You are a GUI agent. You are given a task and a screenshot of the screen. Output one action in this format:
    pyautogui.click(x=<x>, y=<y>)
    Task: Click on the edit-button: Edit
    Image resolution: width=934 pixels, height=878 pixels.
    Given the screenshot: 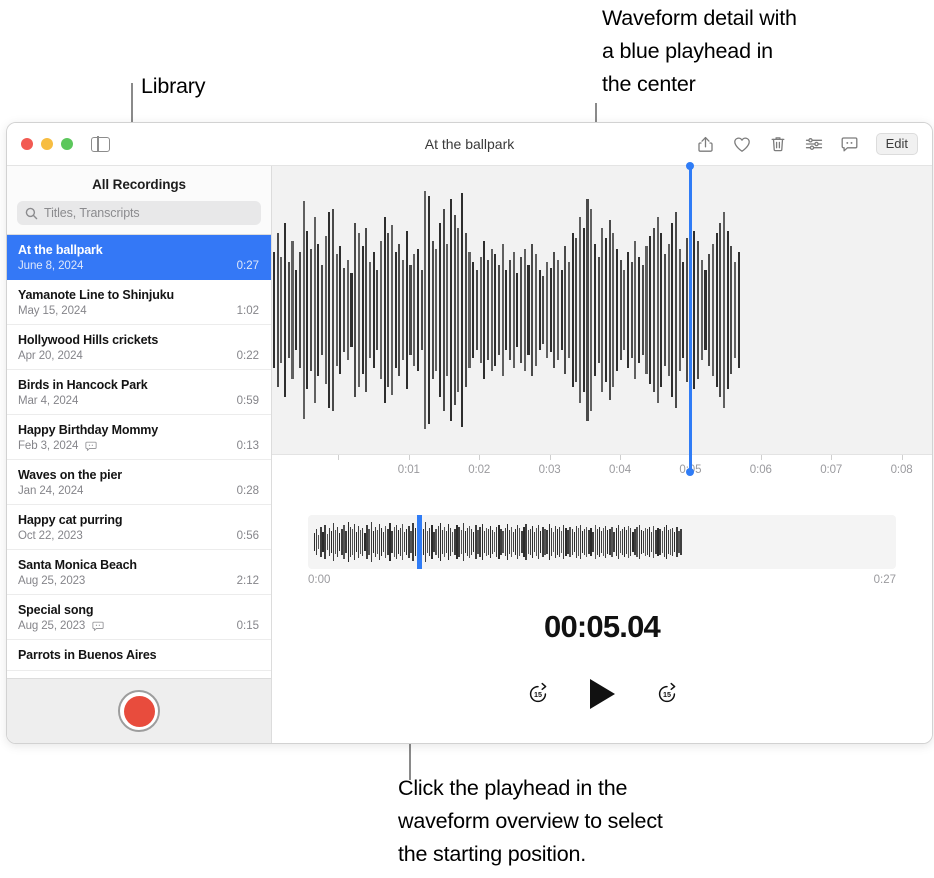 What is the action you would take?
    pyautogui.click(x=896, y=144)
    